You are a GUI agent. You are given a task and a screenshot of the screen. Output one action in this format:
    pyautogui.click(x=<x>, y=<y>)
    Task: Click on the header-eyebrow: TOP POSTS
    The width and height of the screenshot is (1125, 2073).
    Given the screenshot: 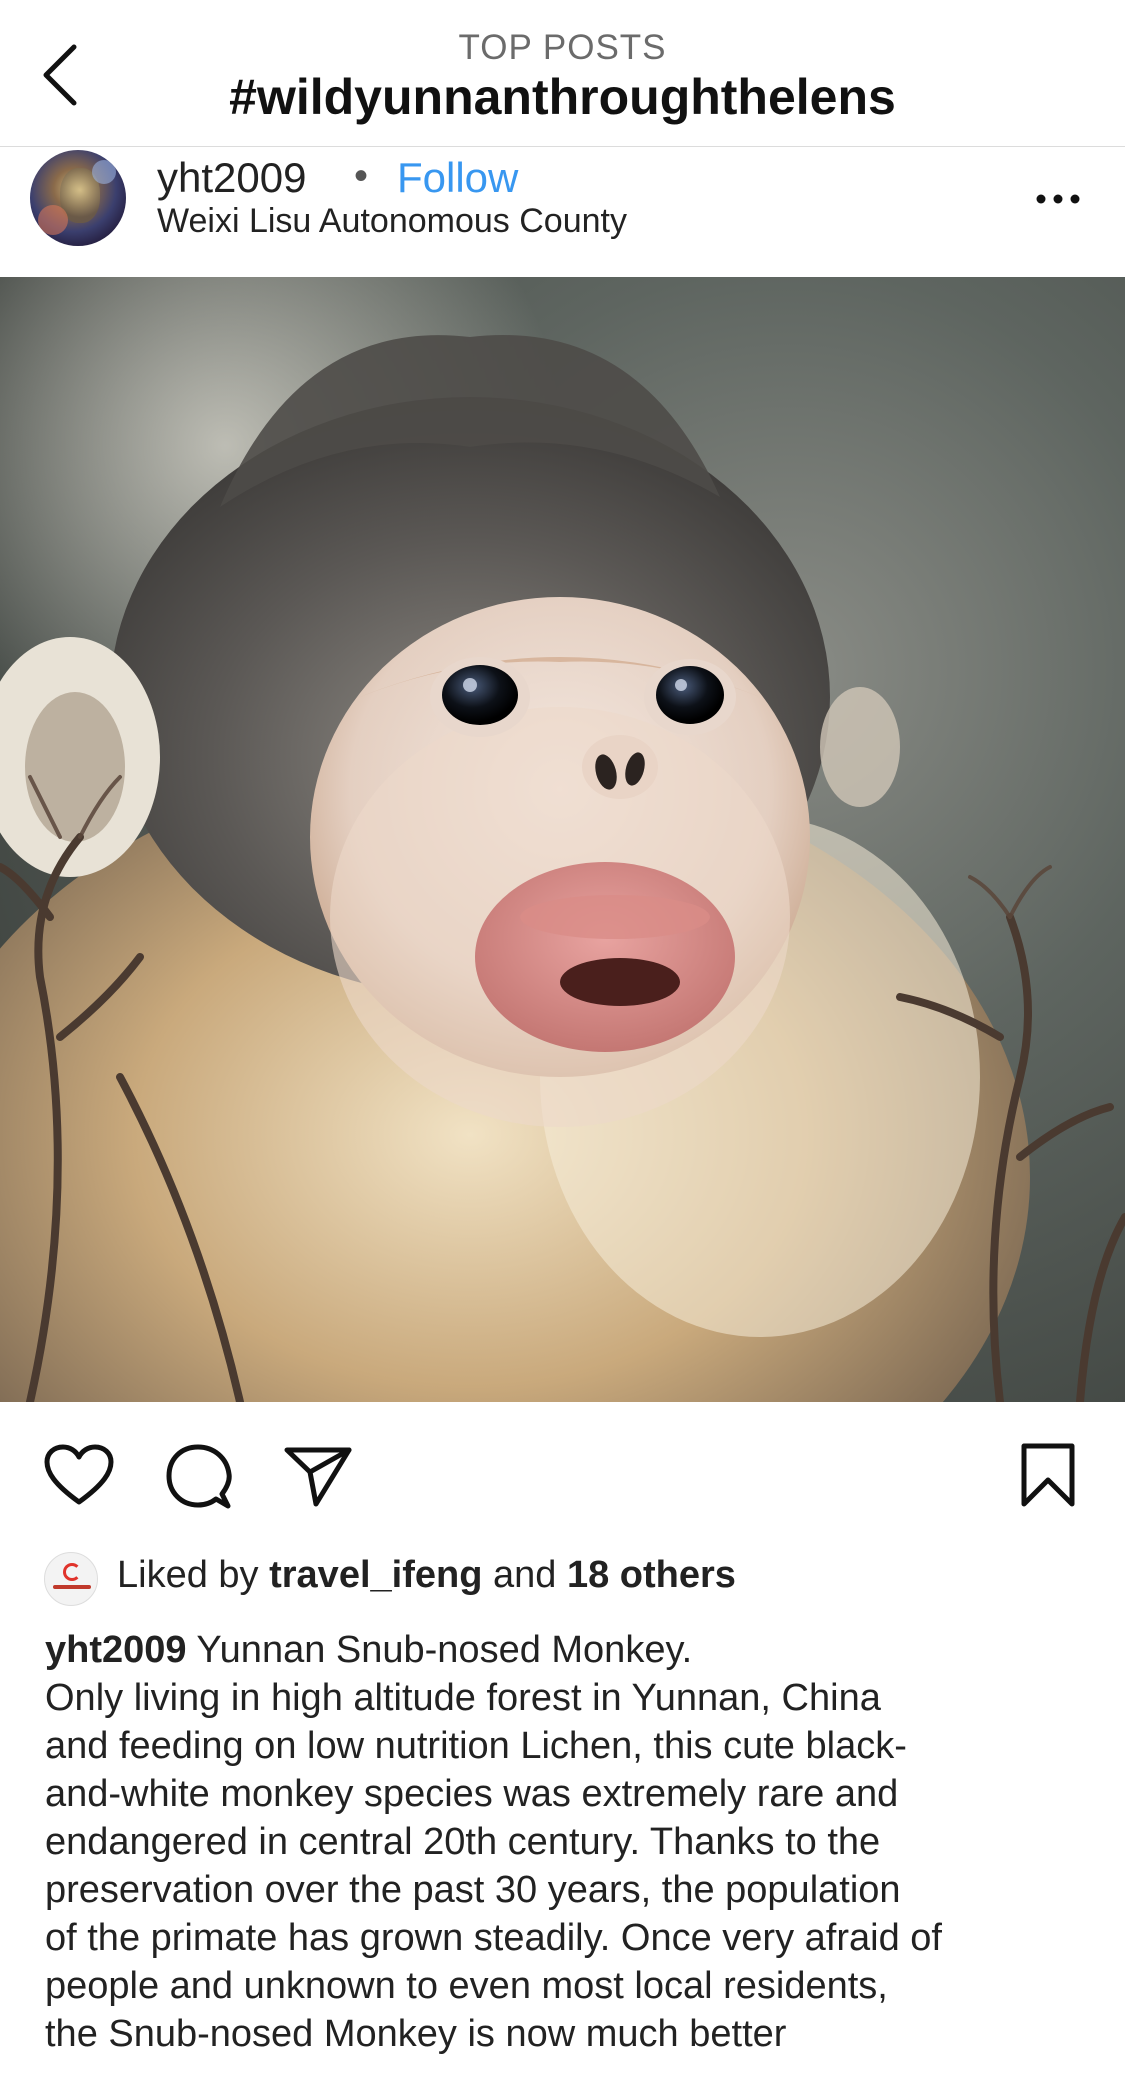 What is the action you would take?
    pyautogui.click(x=562, y=47)
    